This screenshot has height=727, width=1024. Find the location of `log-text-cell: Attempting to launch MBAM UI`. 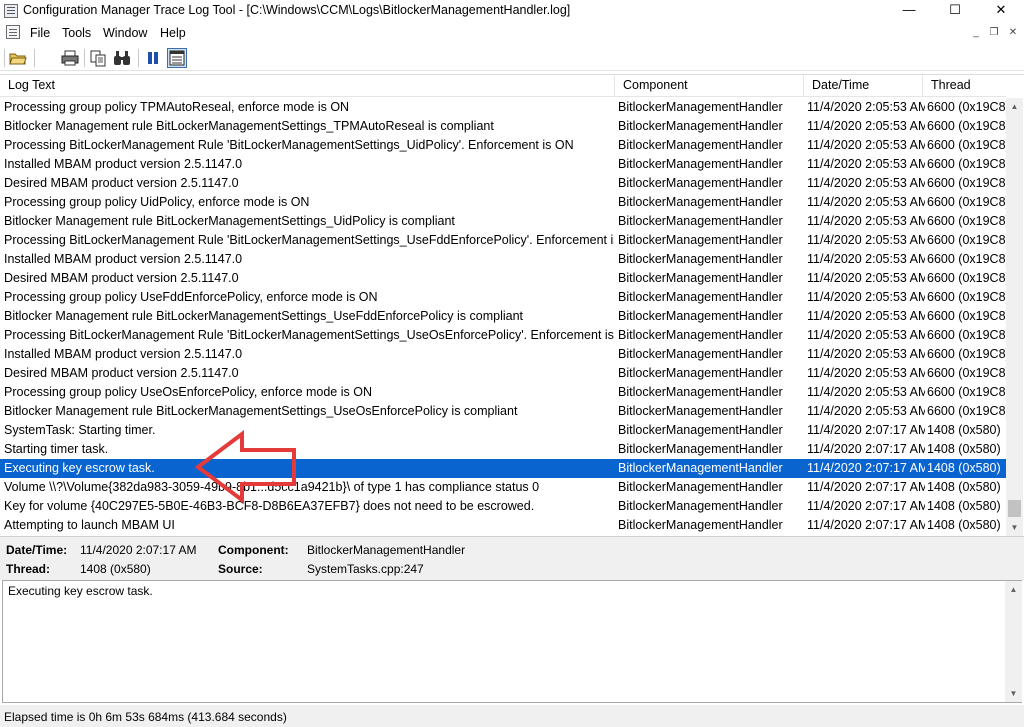

log-text-cell: Attempting to launch MBAM UI is located at coordinates (89, 525).